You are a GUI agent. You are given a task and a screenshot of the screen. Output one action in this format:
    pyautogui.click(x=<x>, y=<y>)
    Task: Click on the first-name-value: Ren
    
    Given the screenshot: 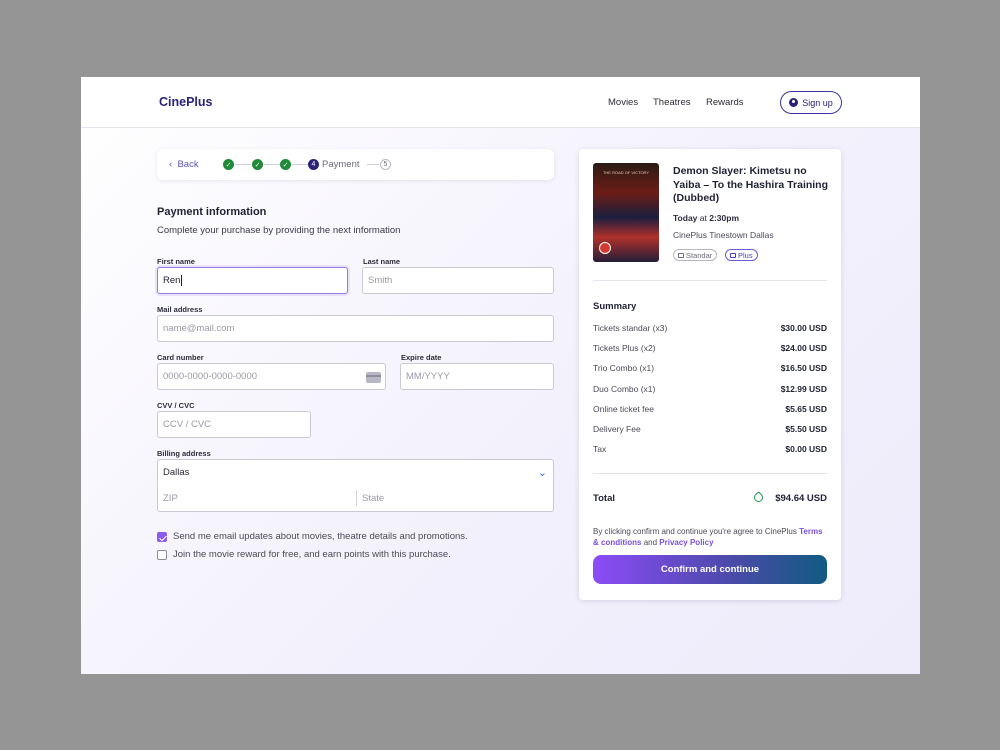 What is the action you would take?
    pyautogui.click(x=172, y=280)
    